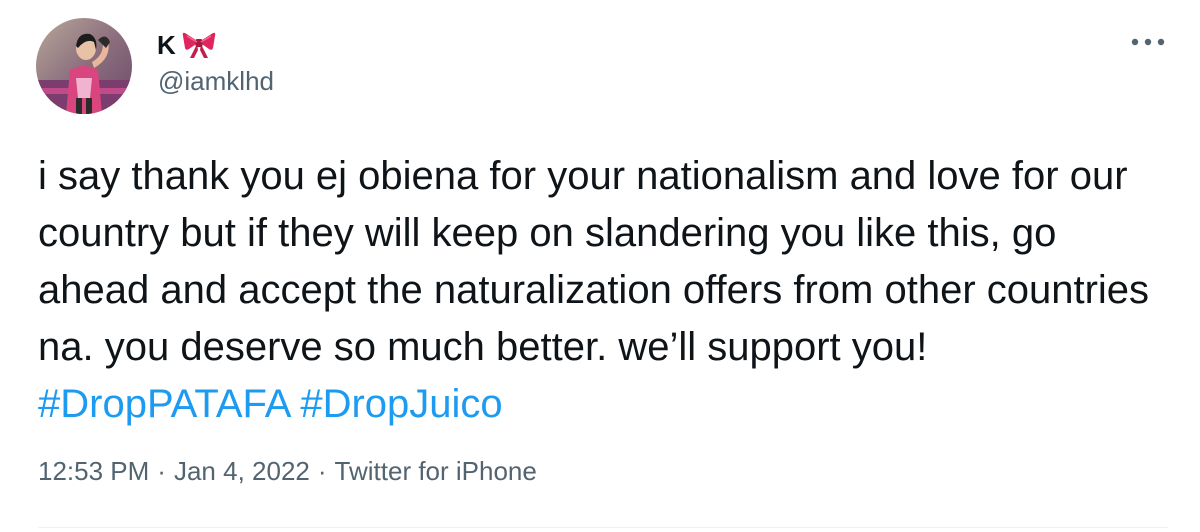 This screenshot has width=1200, height=532. I want to click on author-name-row: K, so click(186, 45).